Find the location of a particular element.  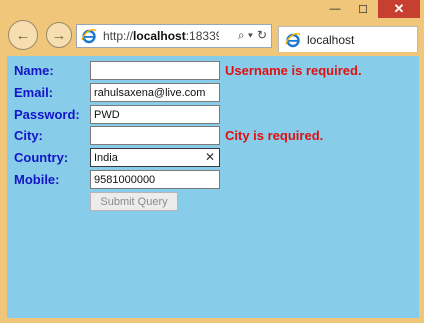

tab-title: localhost is located at coordinates (331, 39).